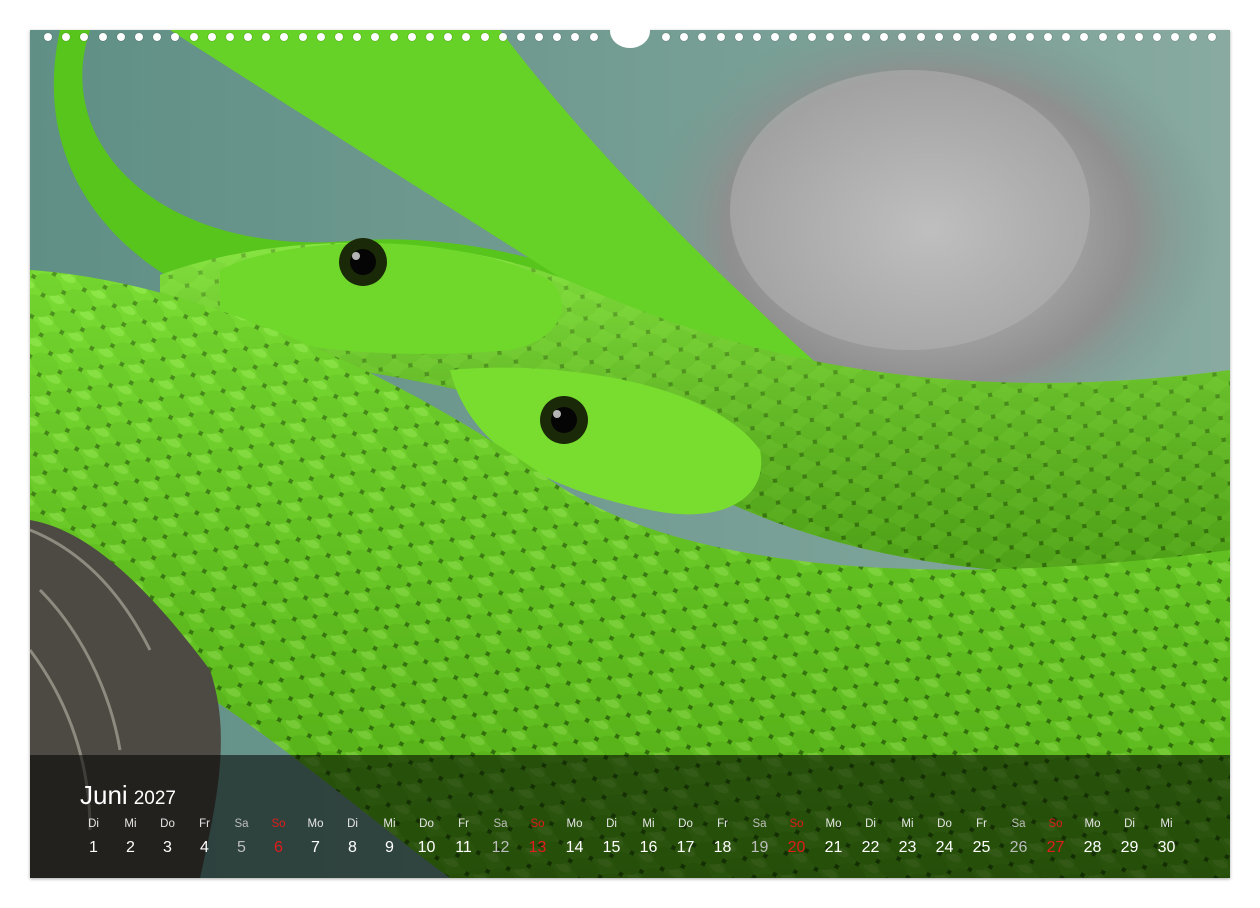 The height and width of the screenshot is (908, 1260). Describe the element at coordinates (759, 837) in the screenshot. I see `day-cell: Sa 19` at that location.